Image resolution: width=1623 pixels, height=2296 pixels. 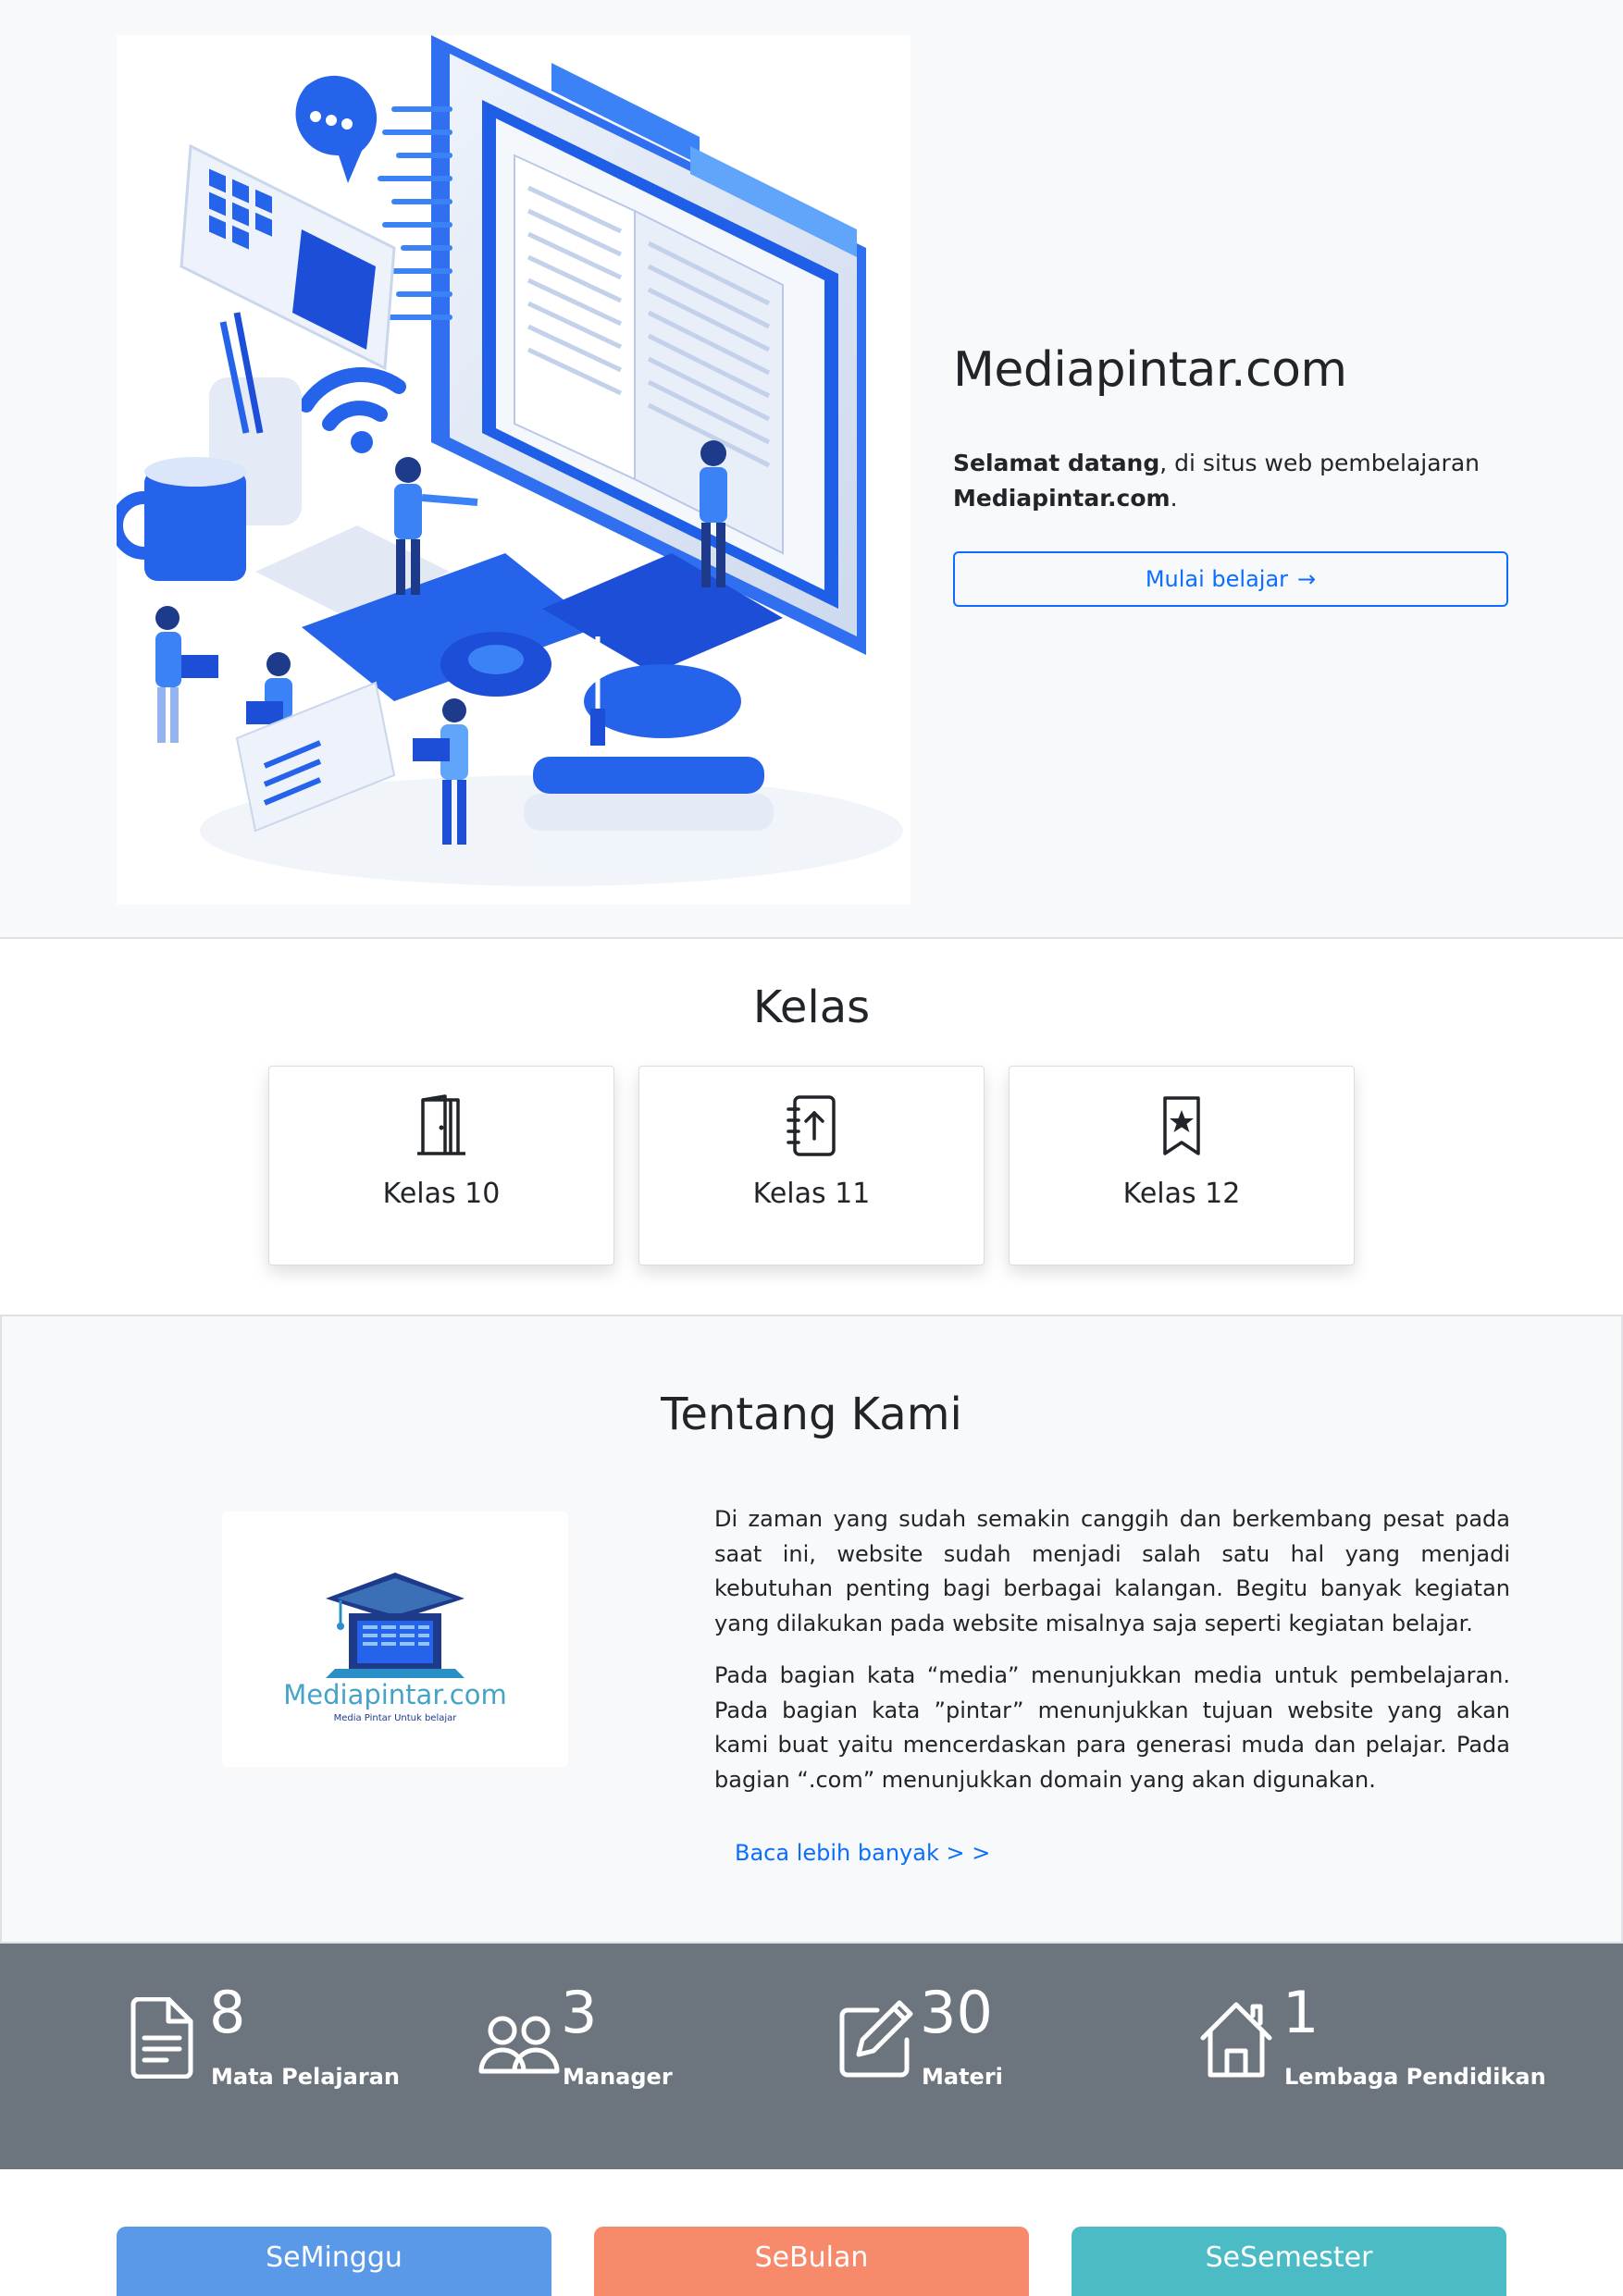 I want to click on lead-bold-site: Mediapintar.com, so click(x=1062, y=498).